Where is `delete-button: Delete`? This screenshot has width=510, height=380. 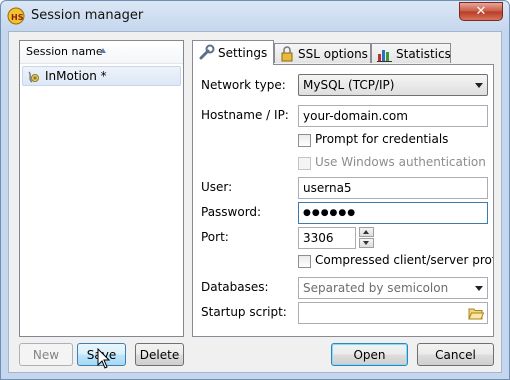 delete-button: Delete is located at coordinates (159, 354).